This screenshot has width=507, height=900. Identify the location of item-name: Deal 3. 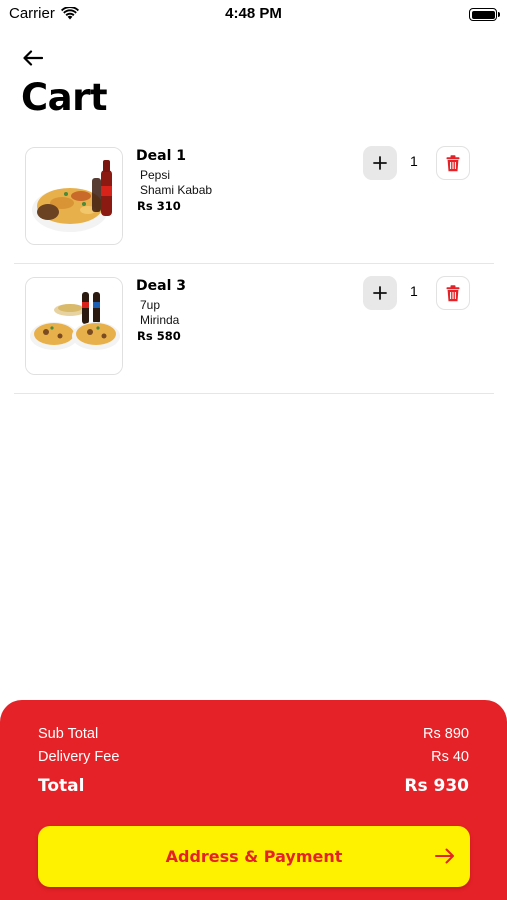
(161, 286).